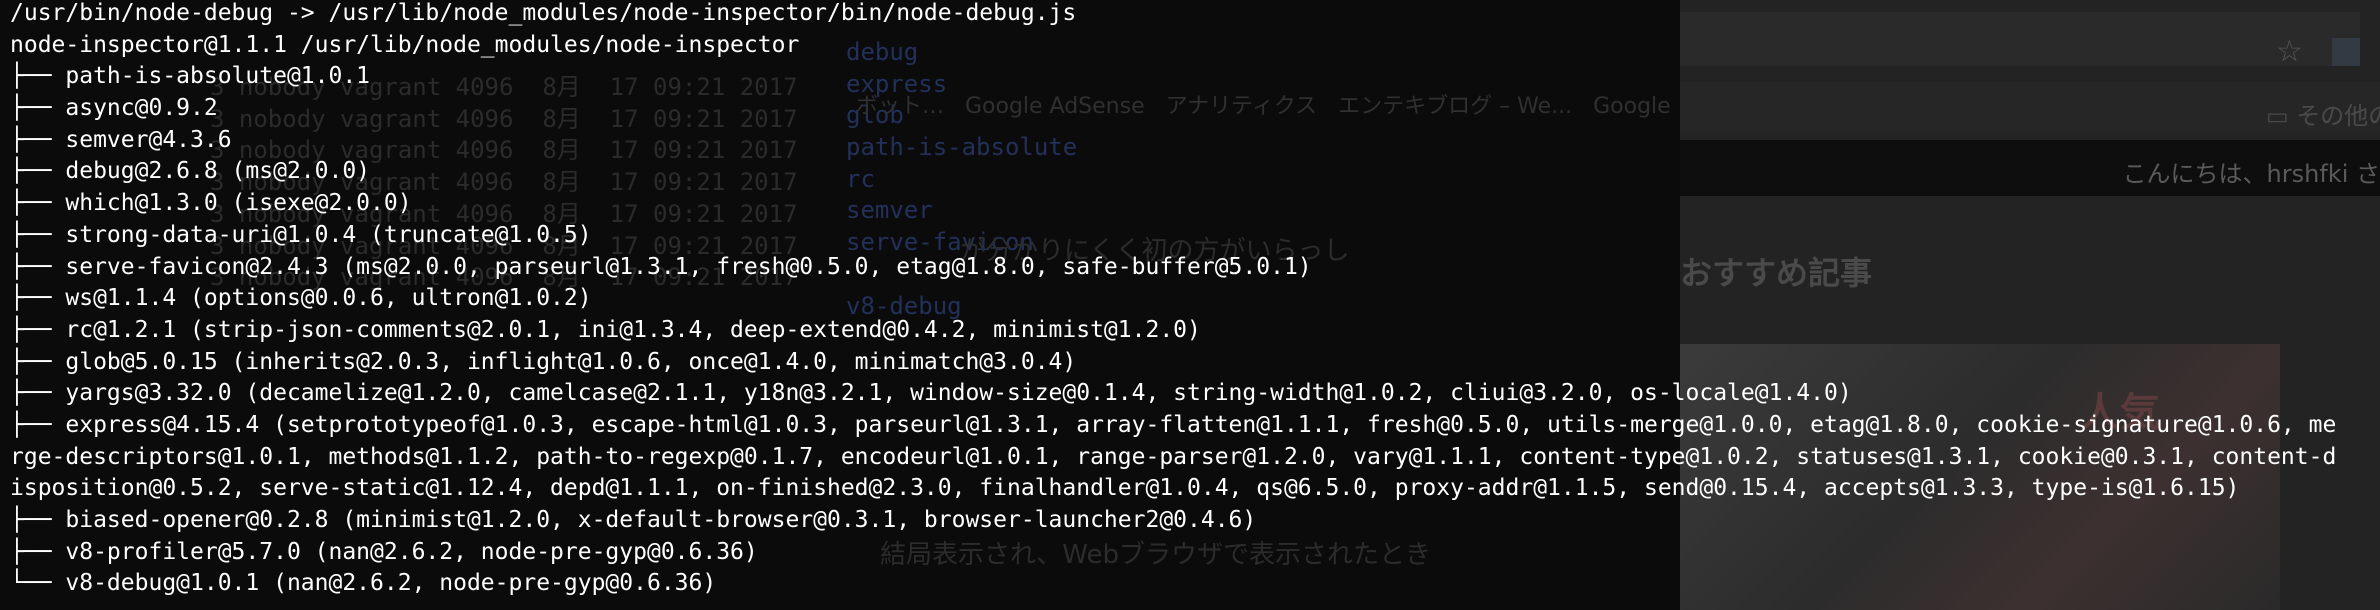 The width and height of the screenshot is (2380, 610). Describe the element at coordinates (211, 203) in the screenshot. I see `terminal-line: ├── which@1.3.0 (isexe@2.0.0)` at that location.